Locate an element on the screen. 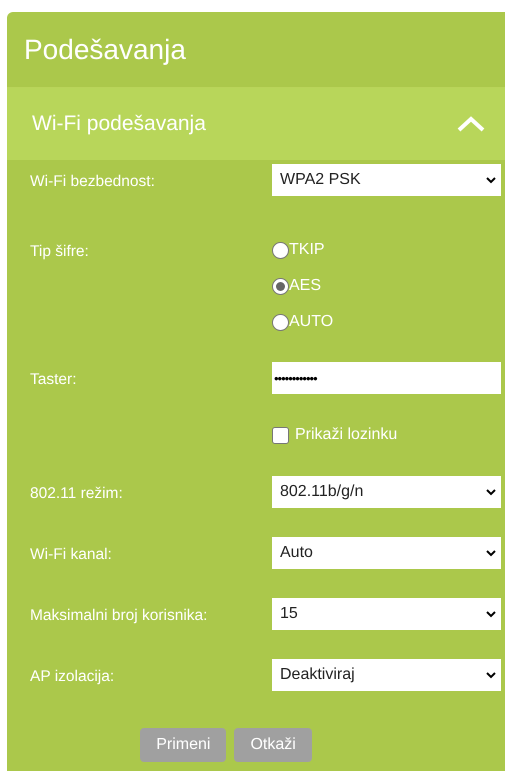 The width and height of the screenshot is (507, 771). field-label: AP izolacija: is located at coordinates (73, 677).